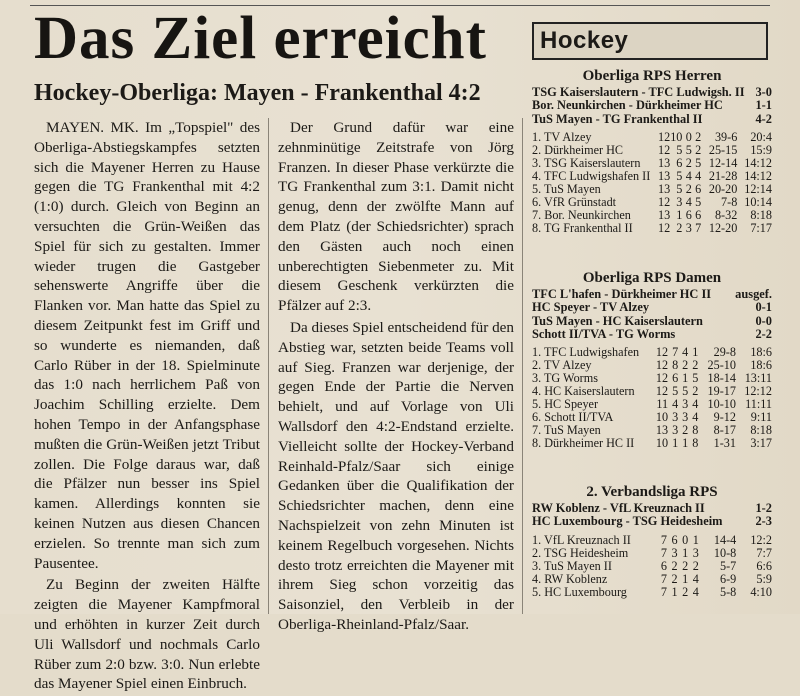  What do you see at coordinates (763, 118) in the screenshot?
I see `result-score: 4-2` at bounding box center [763, 118].